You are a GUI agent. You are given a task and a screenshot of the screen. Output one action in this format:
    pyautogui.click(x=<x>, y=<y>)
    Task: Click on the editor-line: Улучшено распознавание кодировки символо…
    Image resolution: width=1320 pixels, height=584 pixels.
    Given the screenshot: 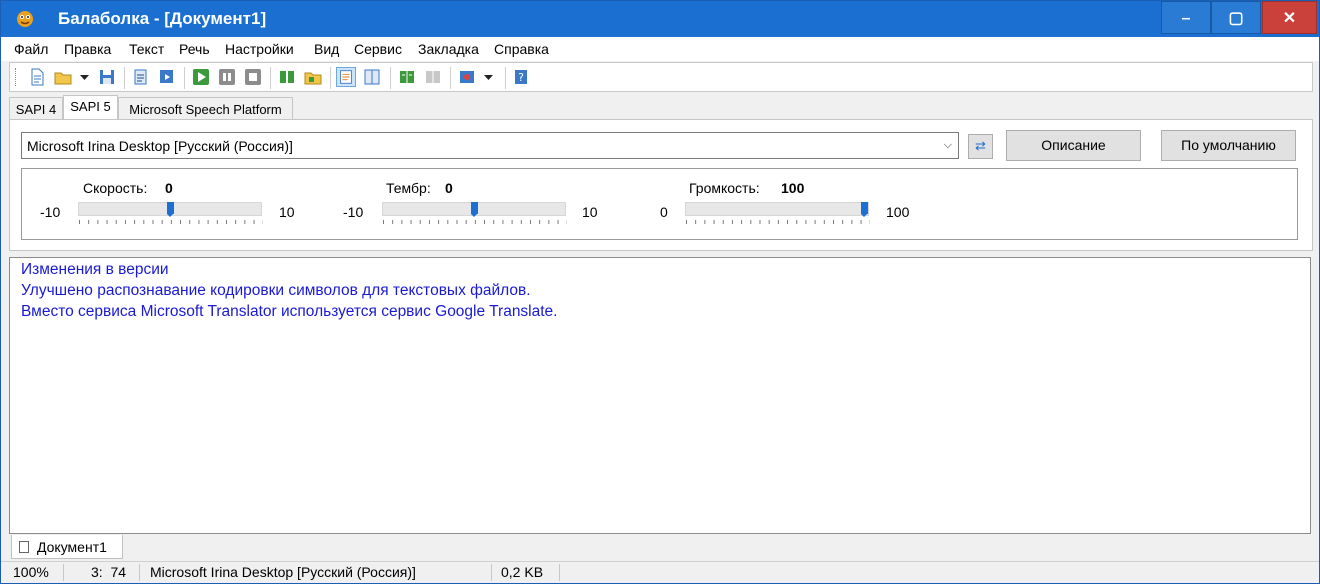 What is the action you would take?
    pyautogui.click(x=276, y=290)
    